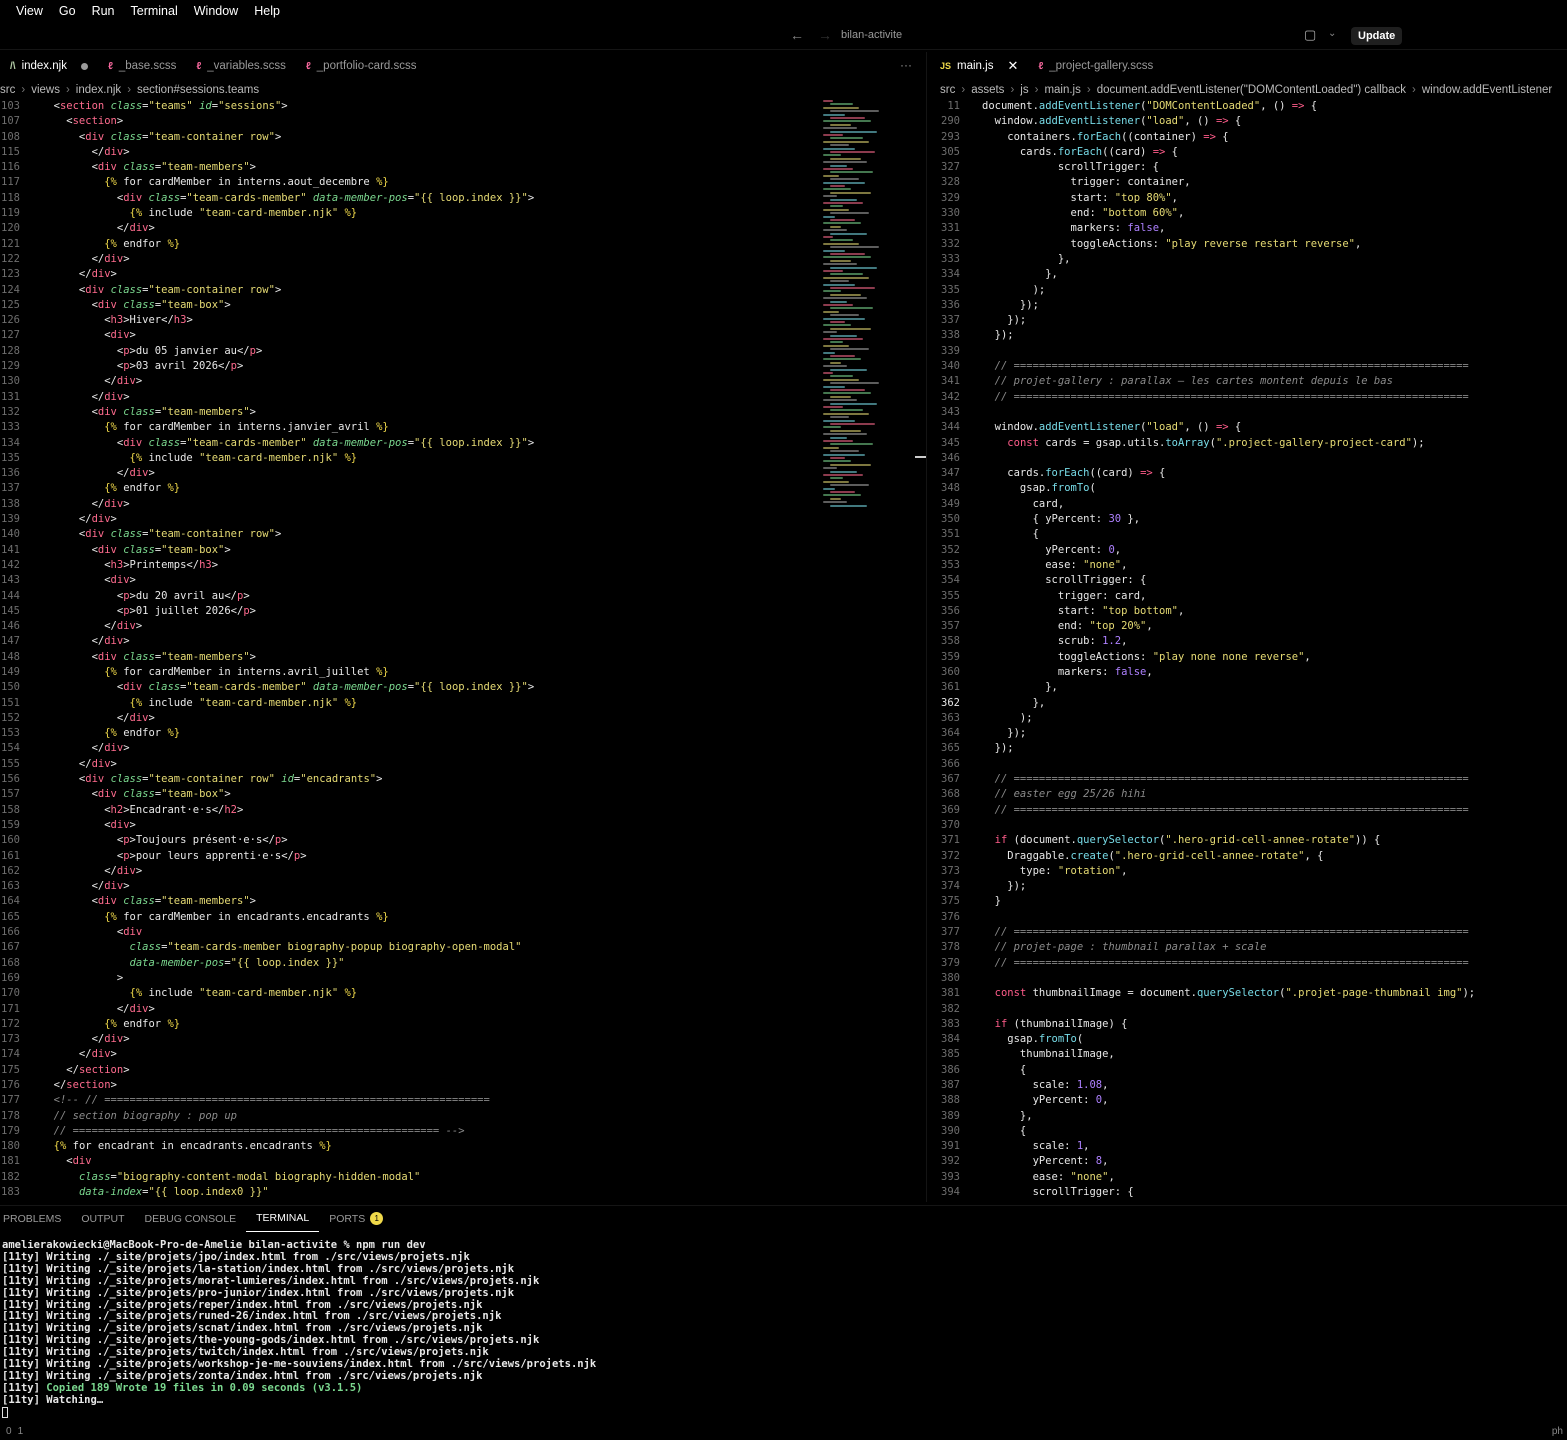  I want to click on code-line: 370, so click(1248, 825).